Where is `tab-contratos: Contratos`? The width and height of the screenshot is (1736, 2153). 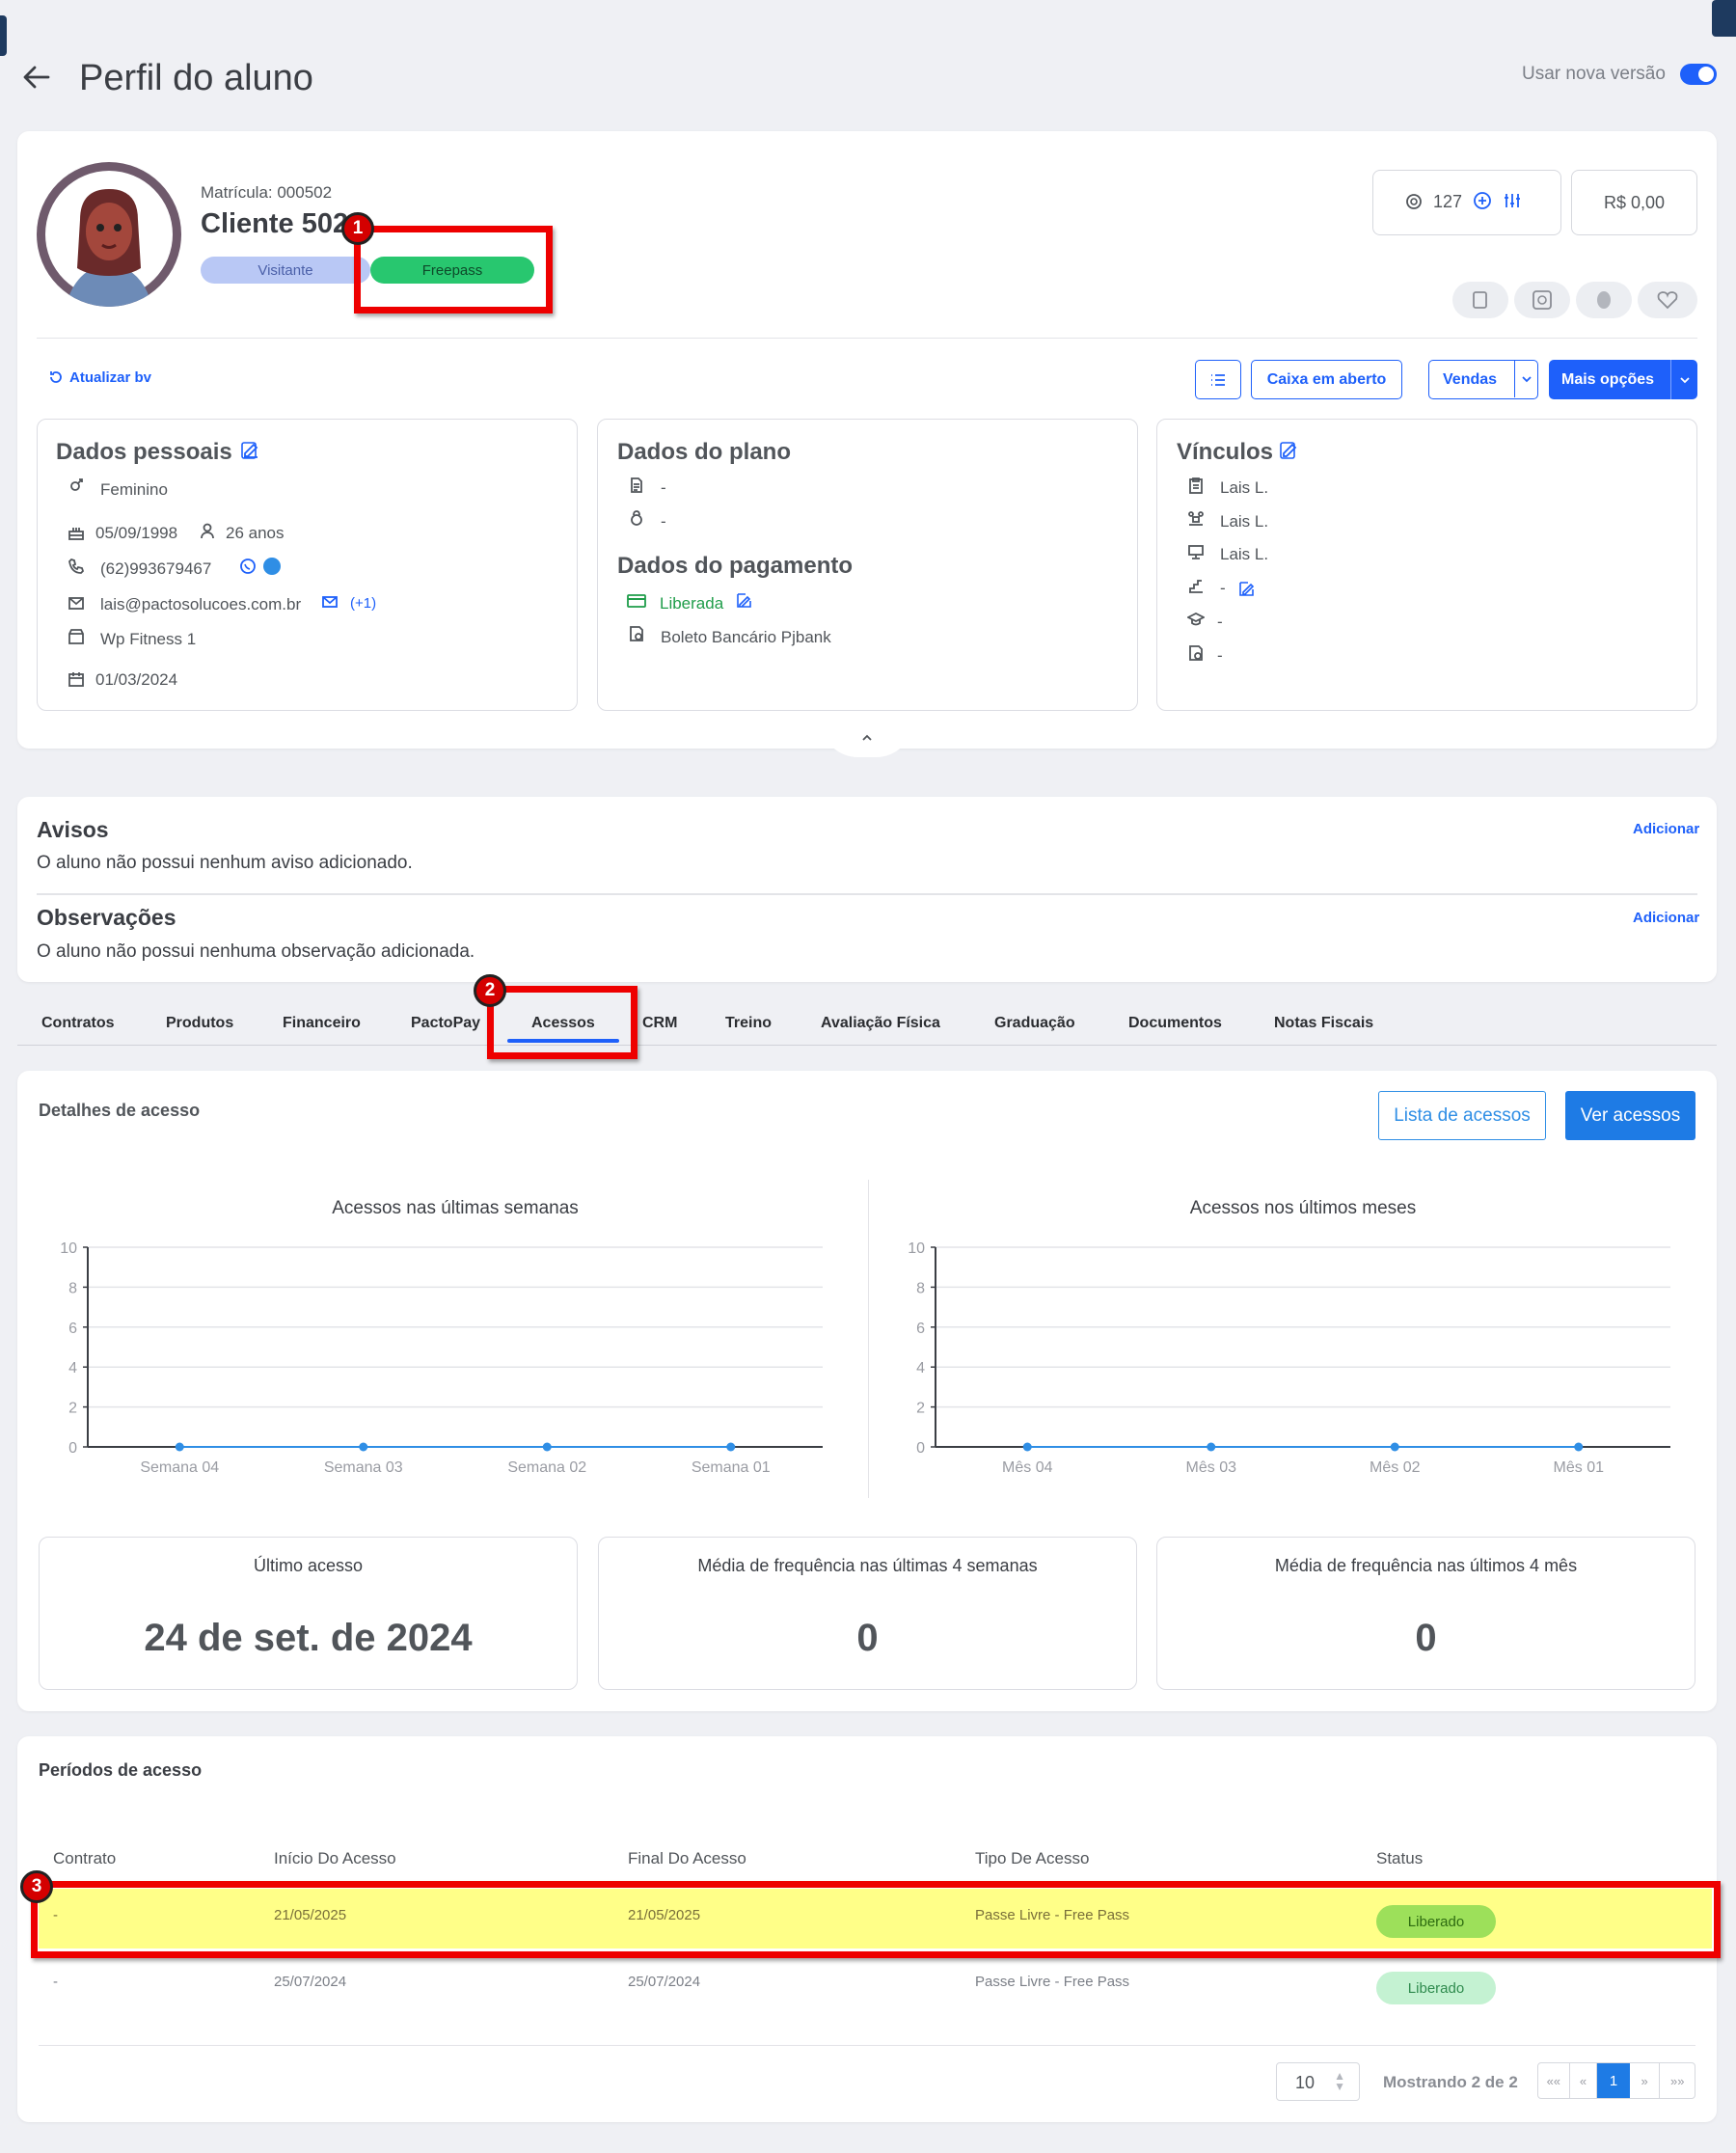 tab-contratos: Contratos is located at coordinates (78, 1023).